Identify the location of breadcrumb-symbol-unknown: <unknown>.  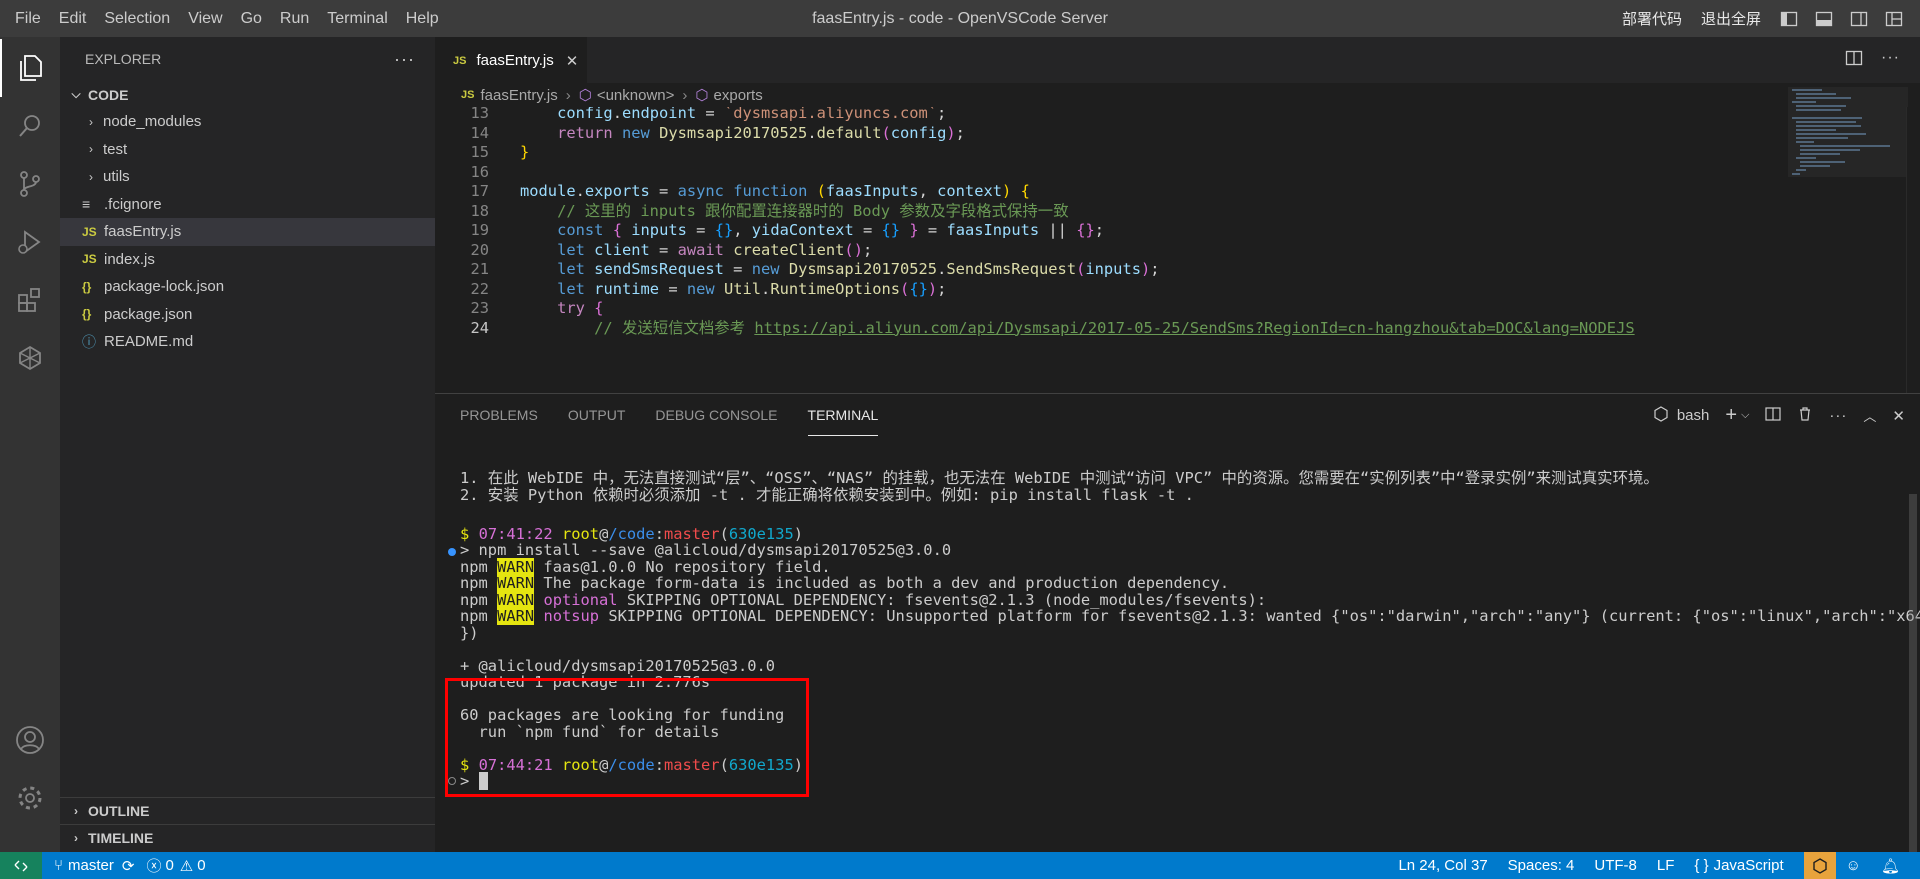
(636, 95).